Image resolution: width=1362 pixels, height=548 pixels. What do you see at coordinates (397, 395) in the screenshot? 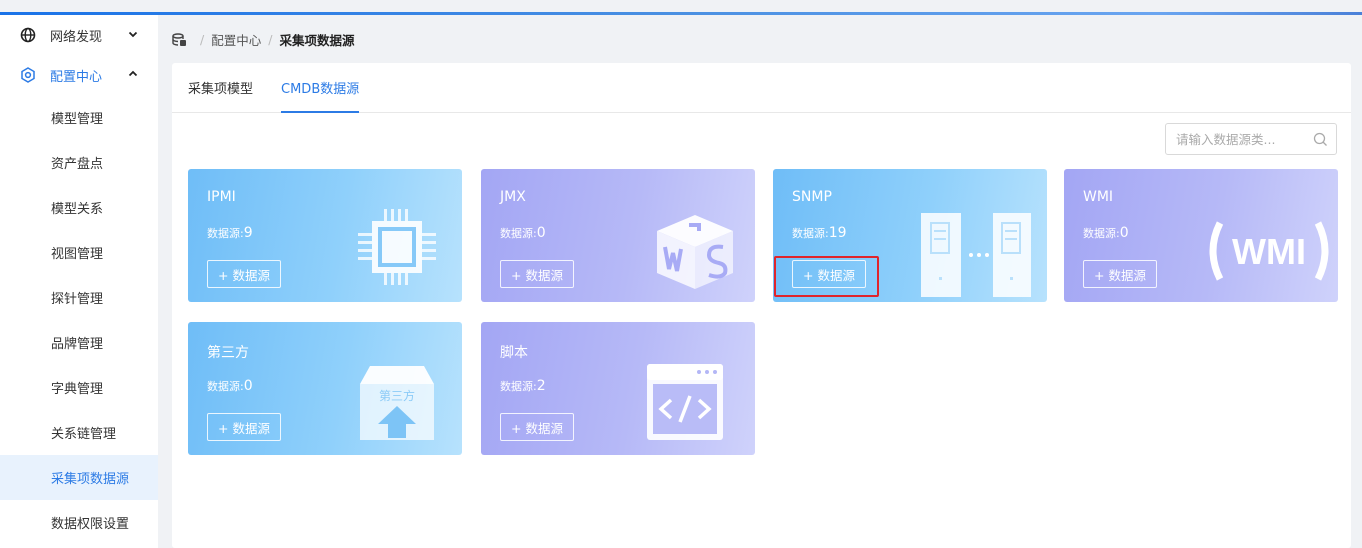
I see `box-label-text: 第三方` at bounding box center [397, 395].